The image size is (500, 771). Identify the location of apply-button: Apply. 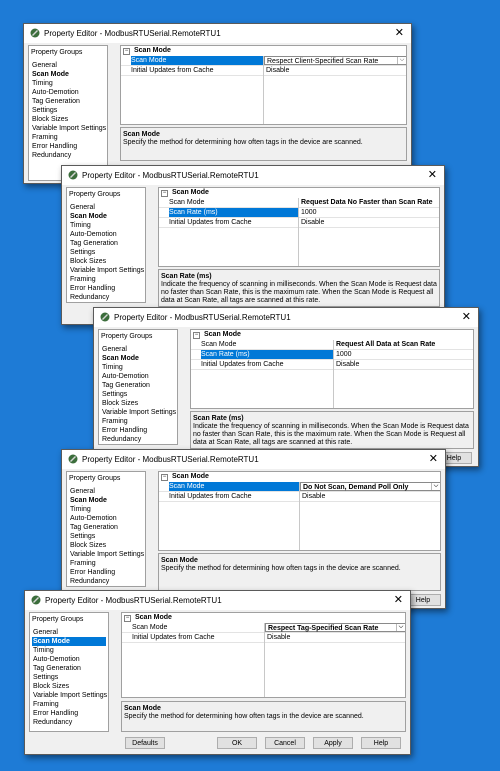
(333, 743).